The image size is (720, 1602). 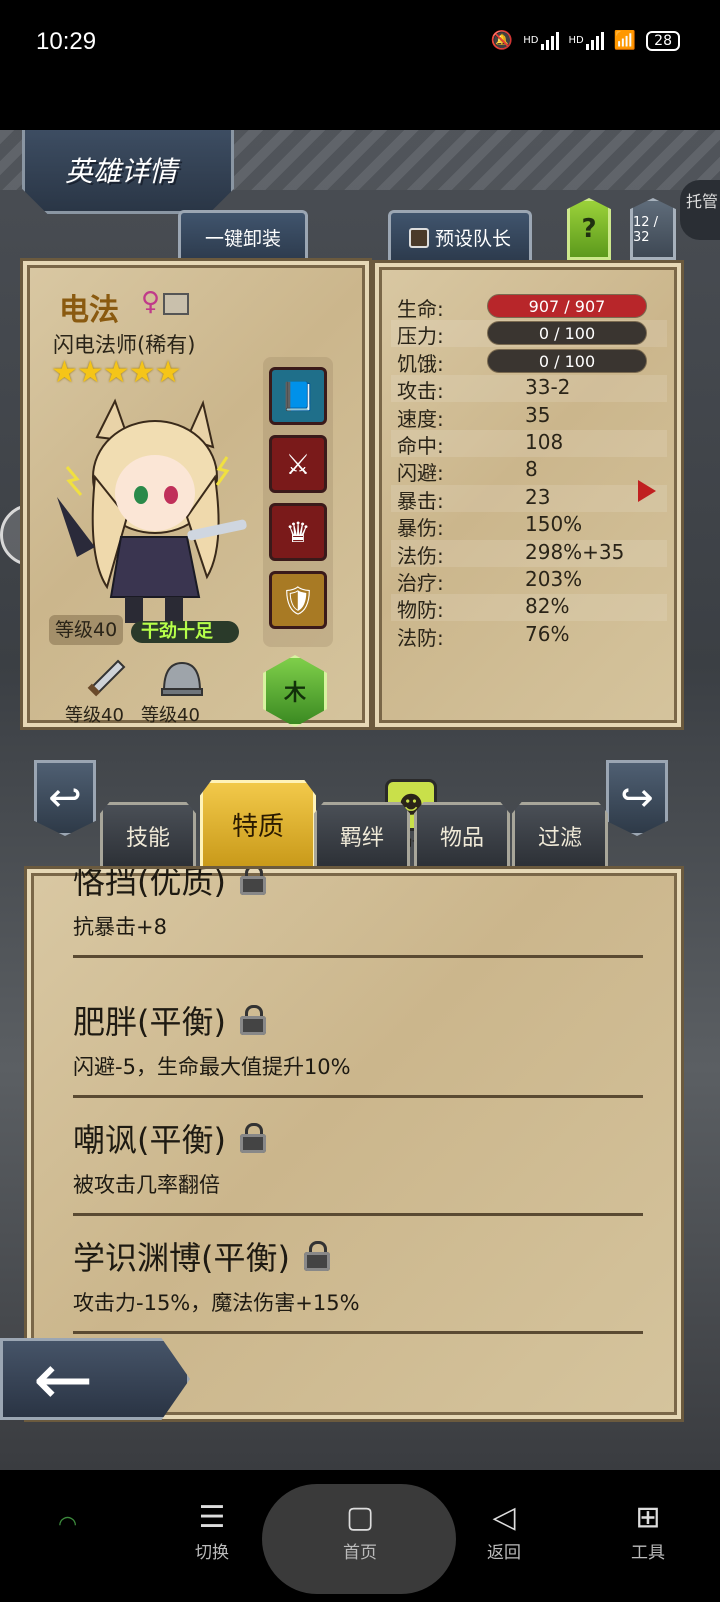 What do you see at coordinates (462, 834) in the screenshot?
I see `tab-3: 物品` at bounding box center [462, 834].